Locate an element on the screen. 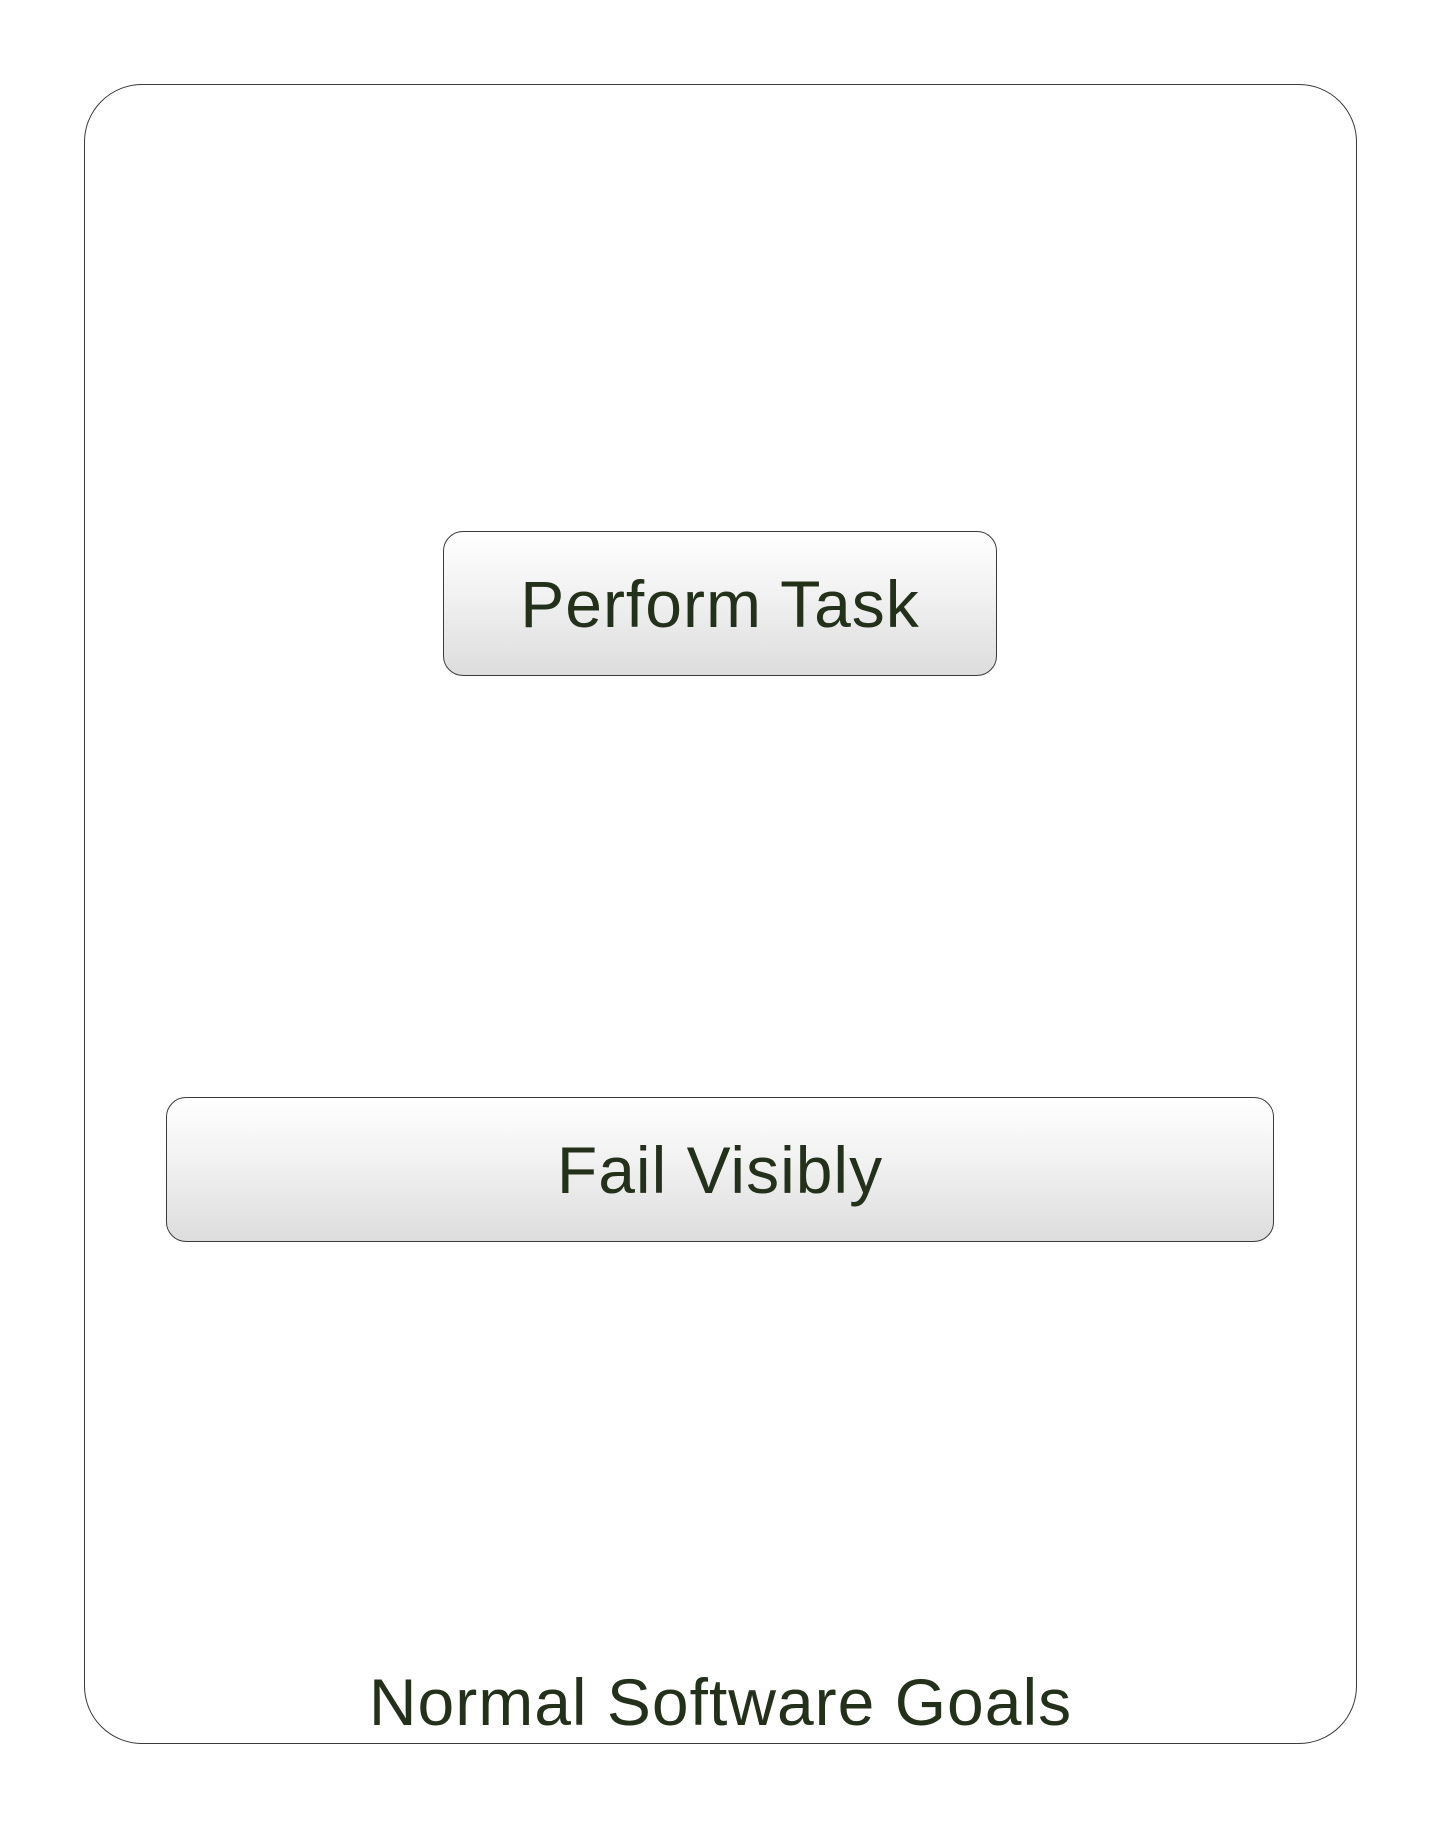  diagram-caption: Normal Software Goals is located at coordinates (720, 1702).